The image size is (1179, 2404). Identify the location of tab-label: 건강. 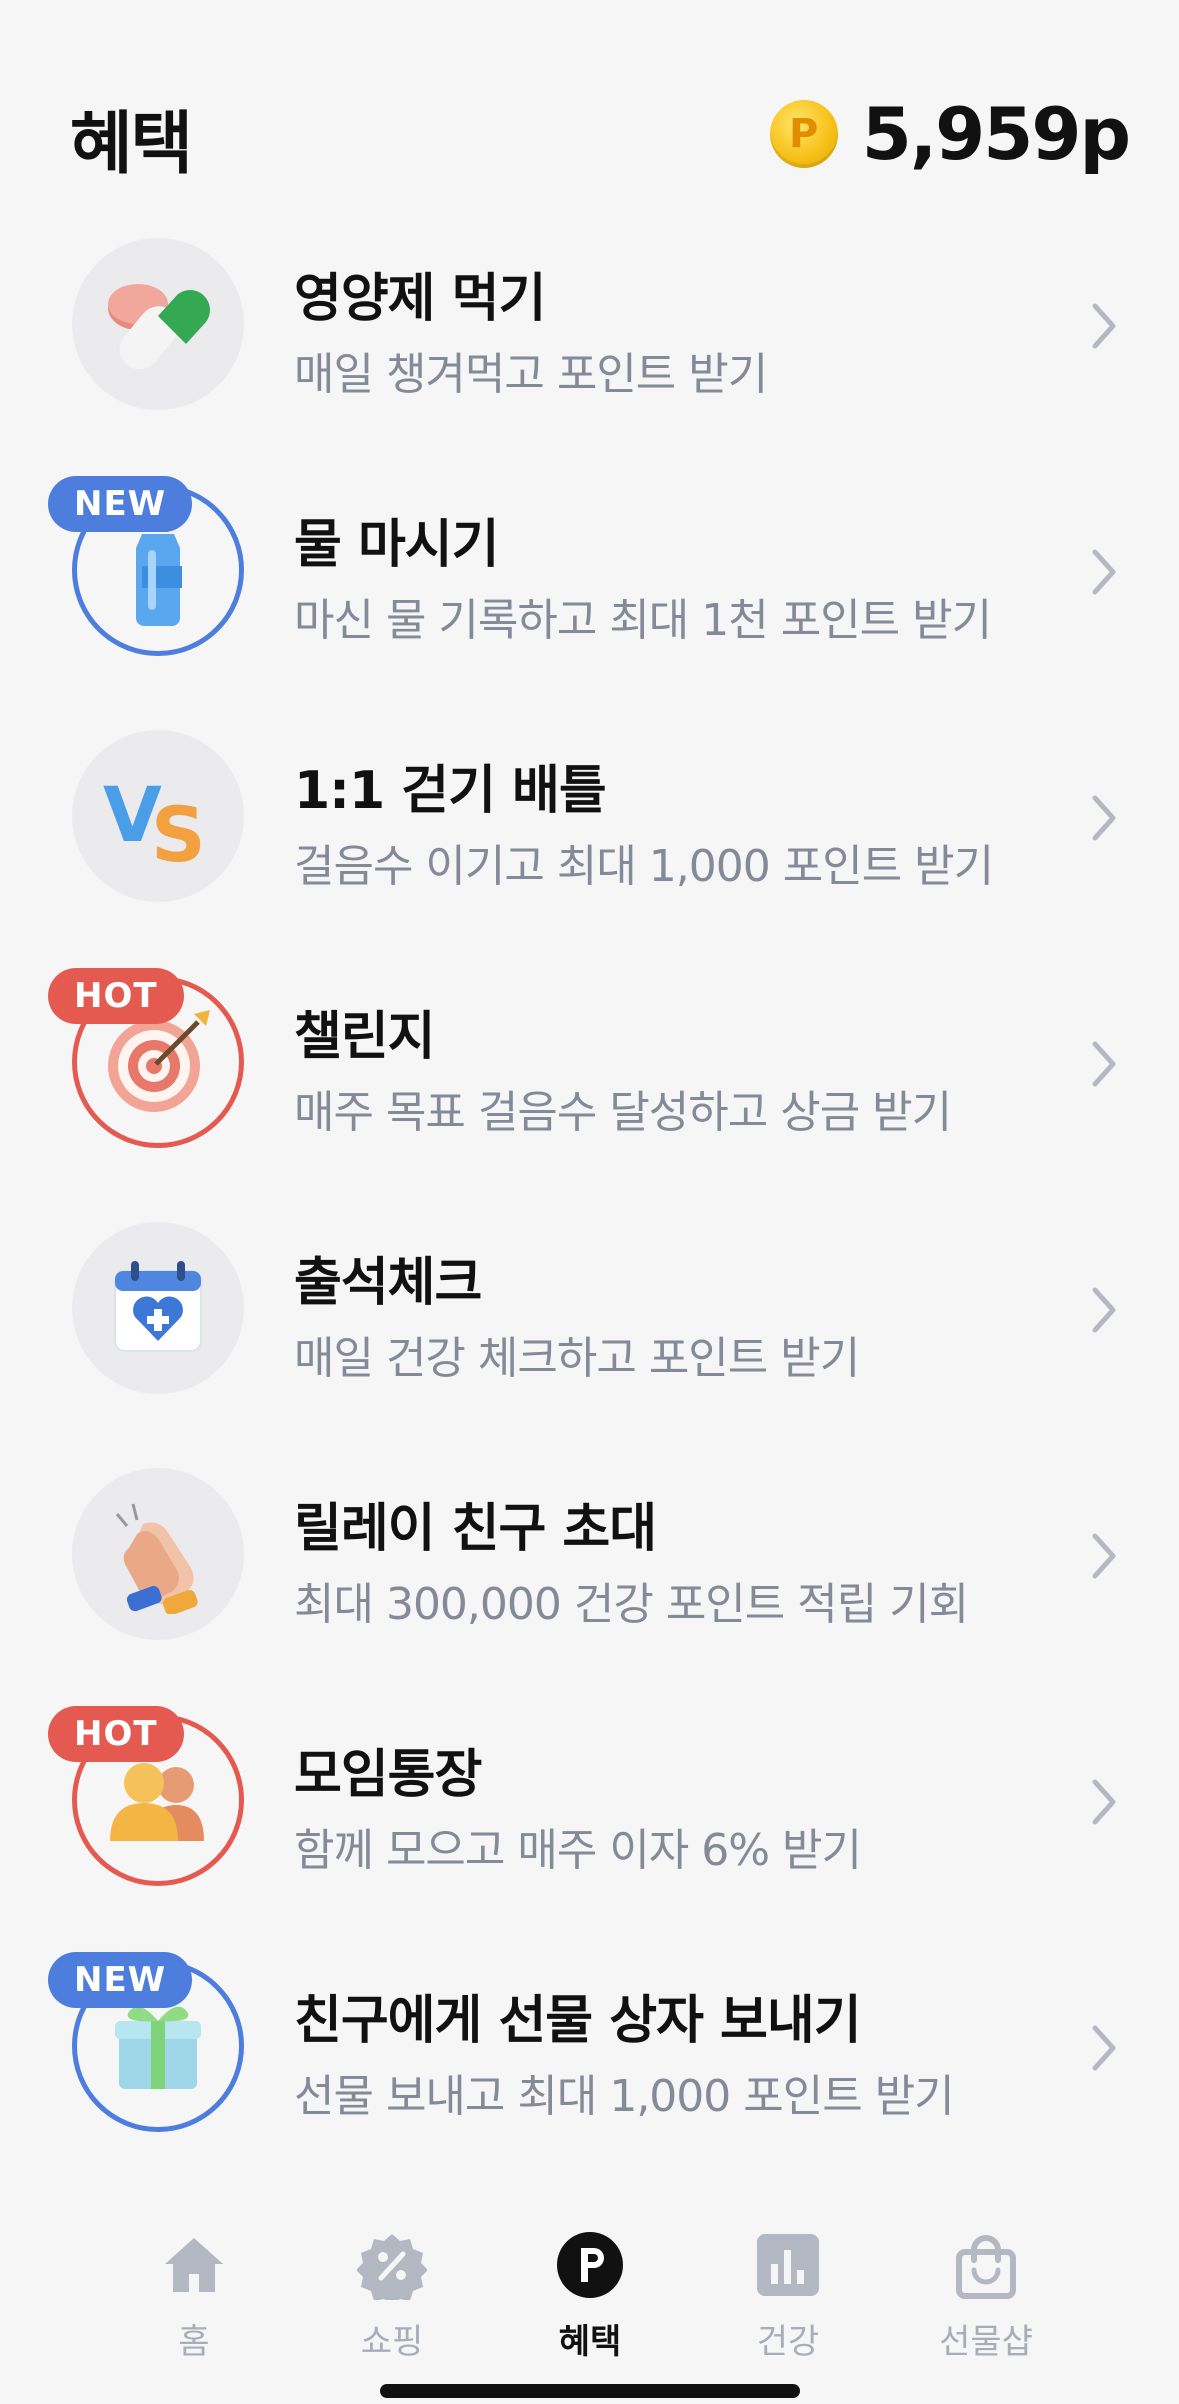
(788, 2342).